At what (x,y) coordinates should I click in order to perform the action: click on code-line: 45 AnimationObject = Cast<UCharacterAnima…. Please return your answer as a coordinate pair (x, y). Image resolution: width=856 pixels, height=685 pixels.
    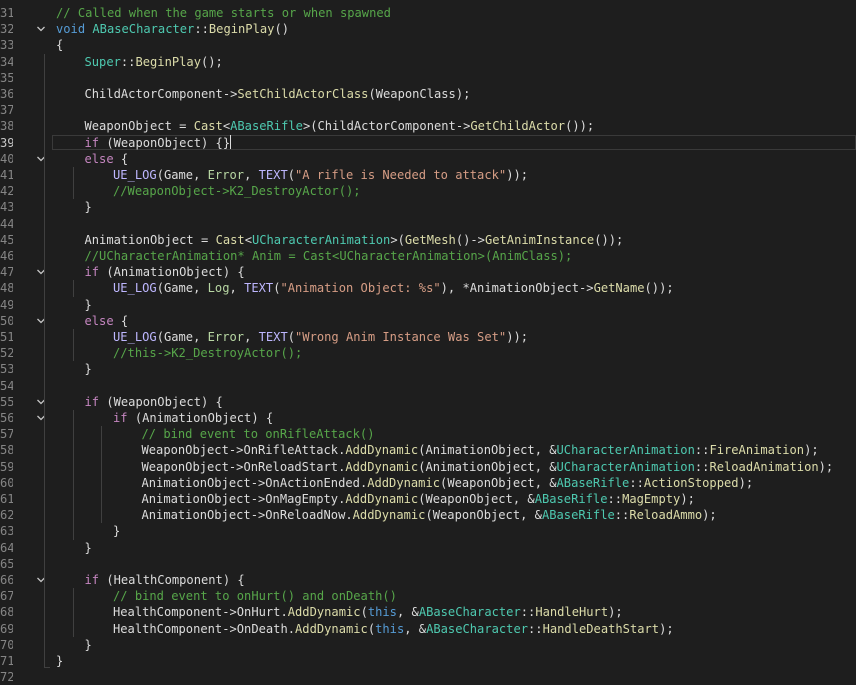
    Looking at the image, I should click on (428, 239).